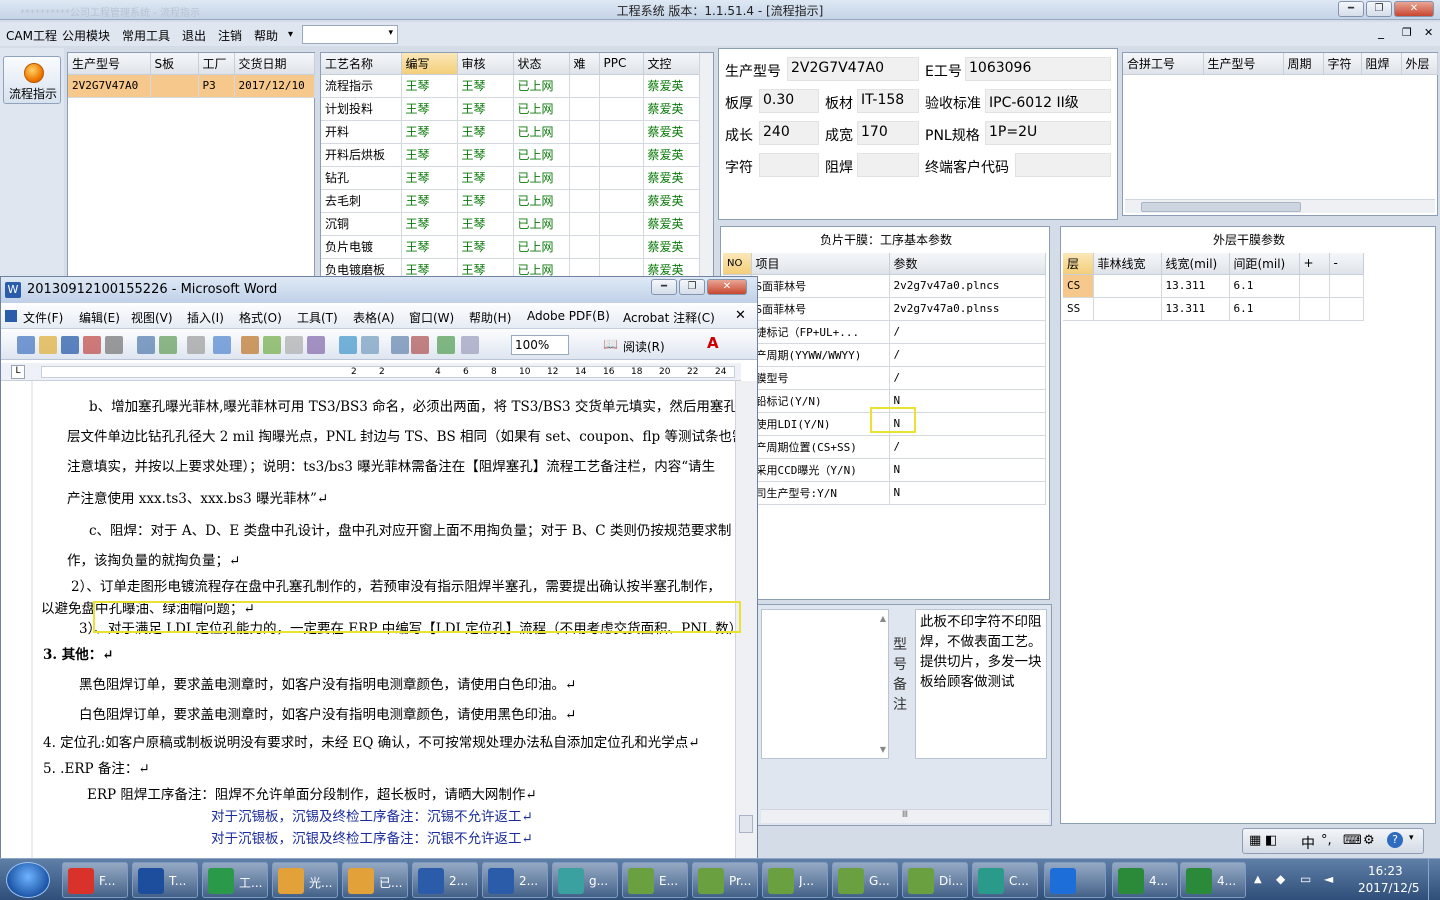 The width and height of the screenshot is (1440, 900). I want to click on word-menu-item: 文件(F), so click(43, 317).